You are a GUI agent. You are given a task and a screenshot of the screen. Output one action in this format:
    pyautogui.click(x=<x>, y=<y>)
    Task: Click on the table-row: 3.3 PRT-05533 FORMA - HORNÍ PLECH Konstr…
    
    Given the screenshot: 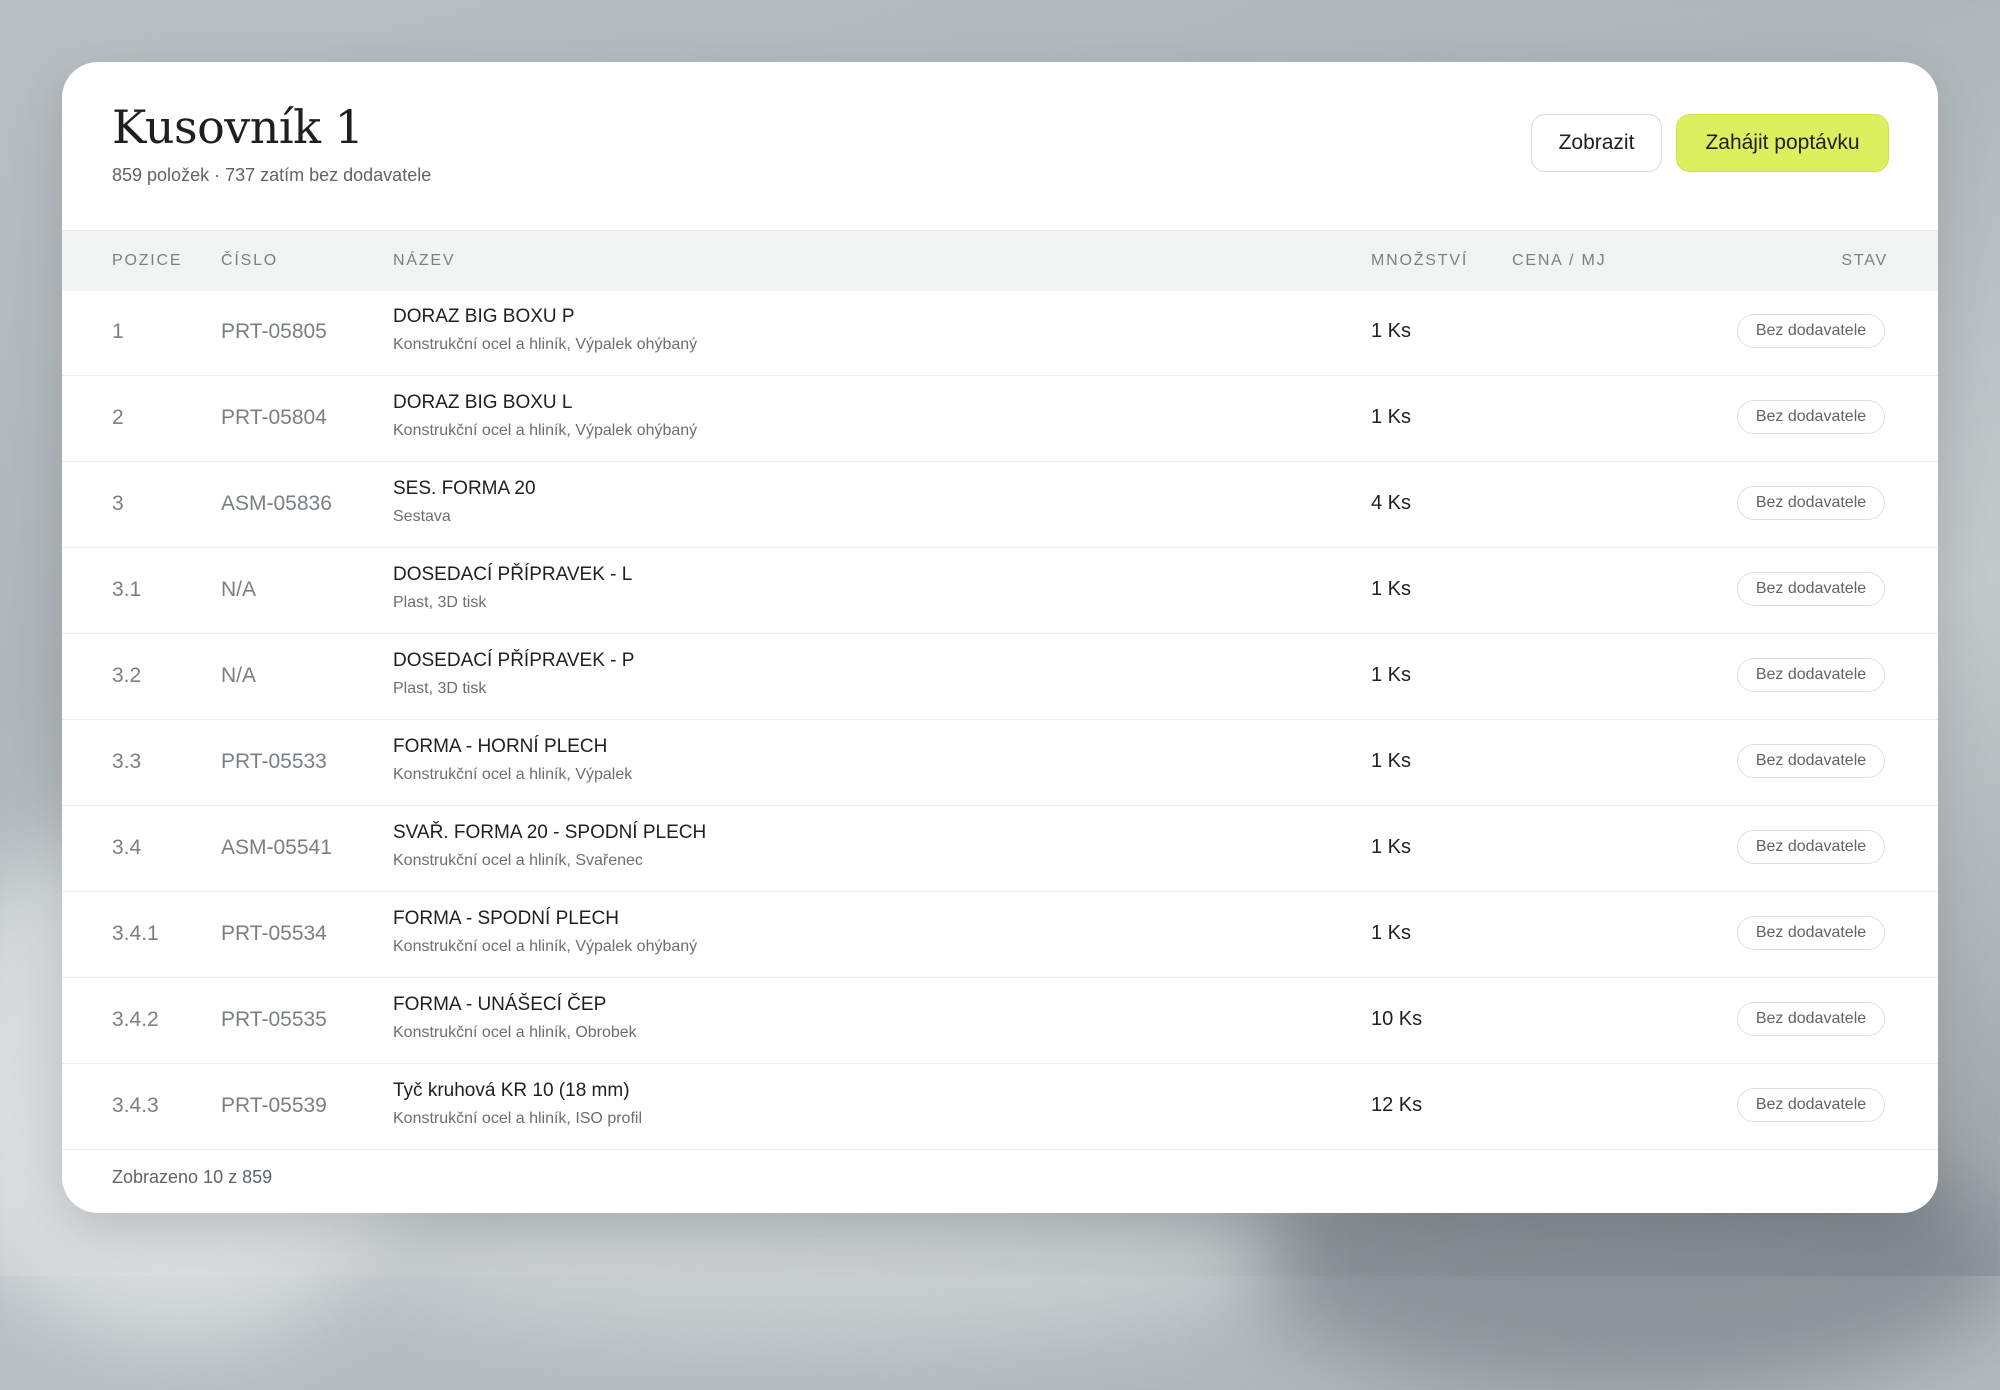 What is the action you would take?
    pyautogui.click(x=1000, y=763)
    